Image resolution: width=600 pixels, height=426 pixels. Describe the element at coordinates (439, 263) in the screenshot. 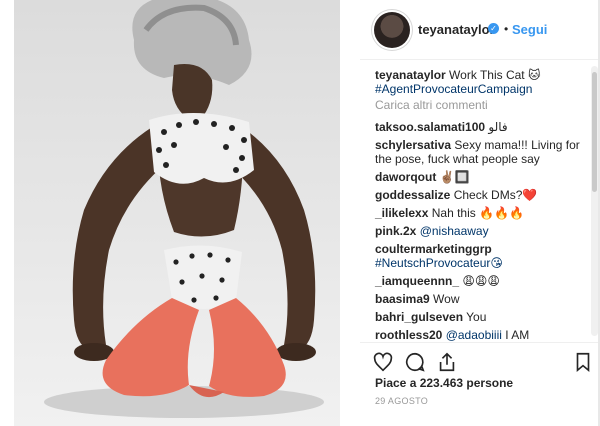

I see `comment-hashtag: #NeutschProvocateur😘` at that location.